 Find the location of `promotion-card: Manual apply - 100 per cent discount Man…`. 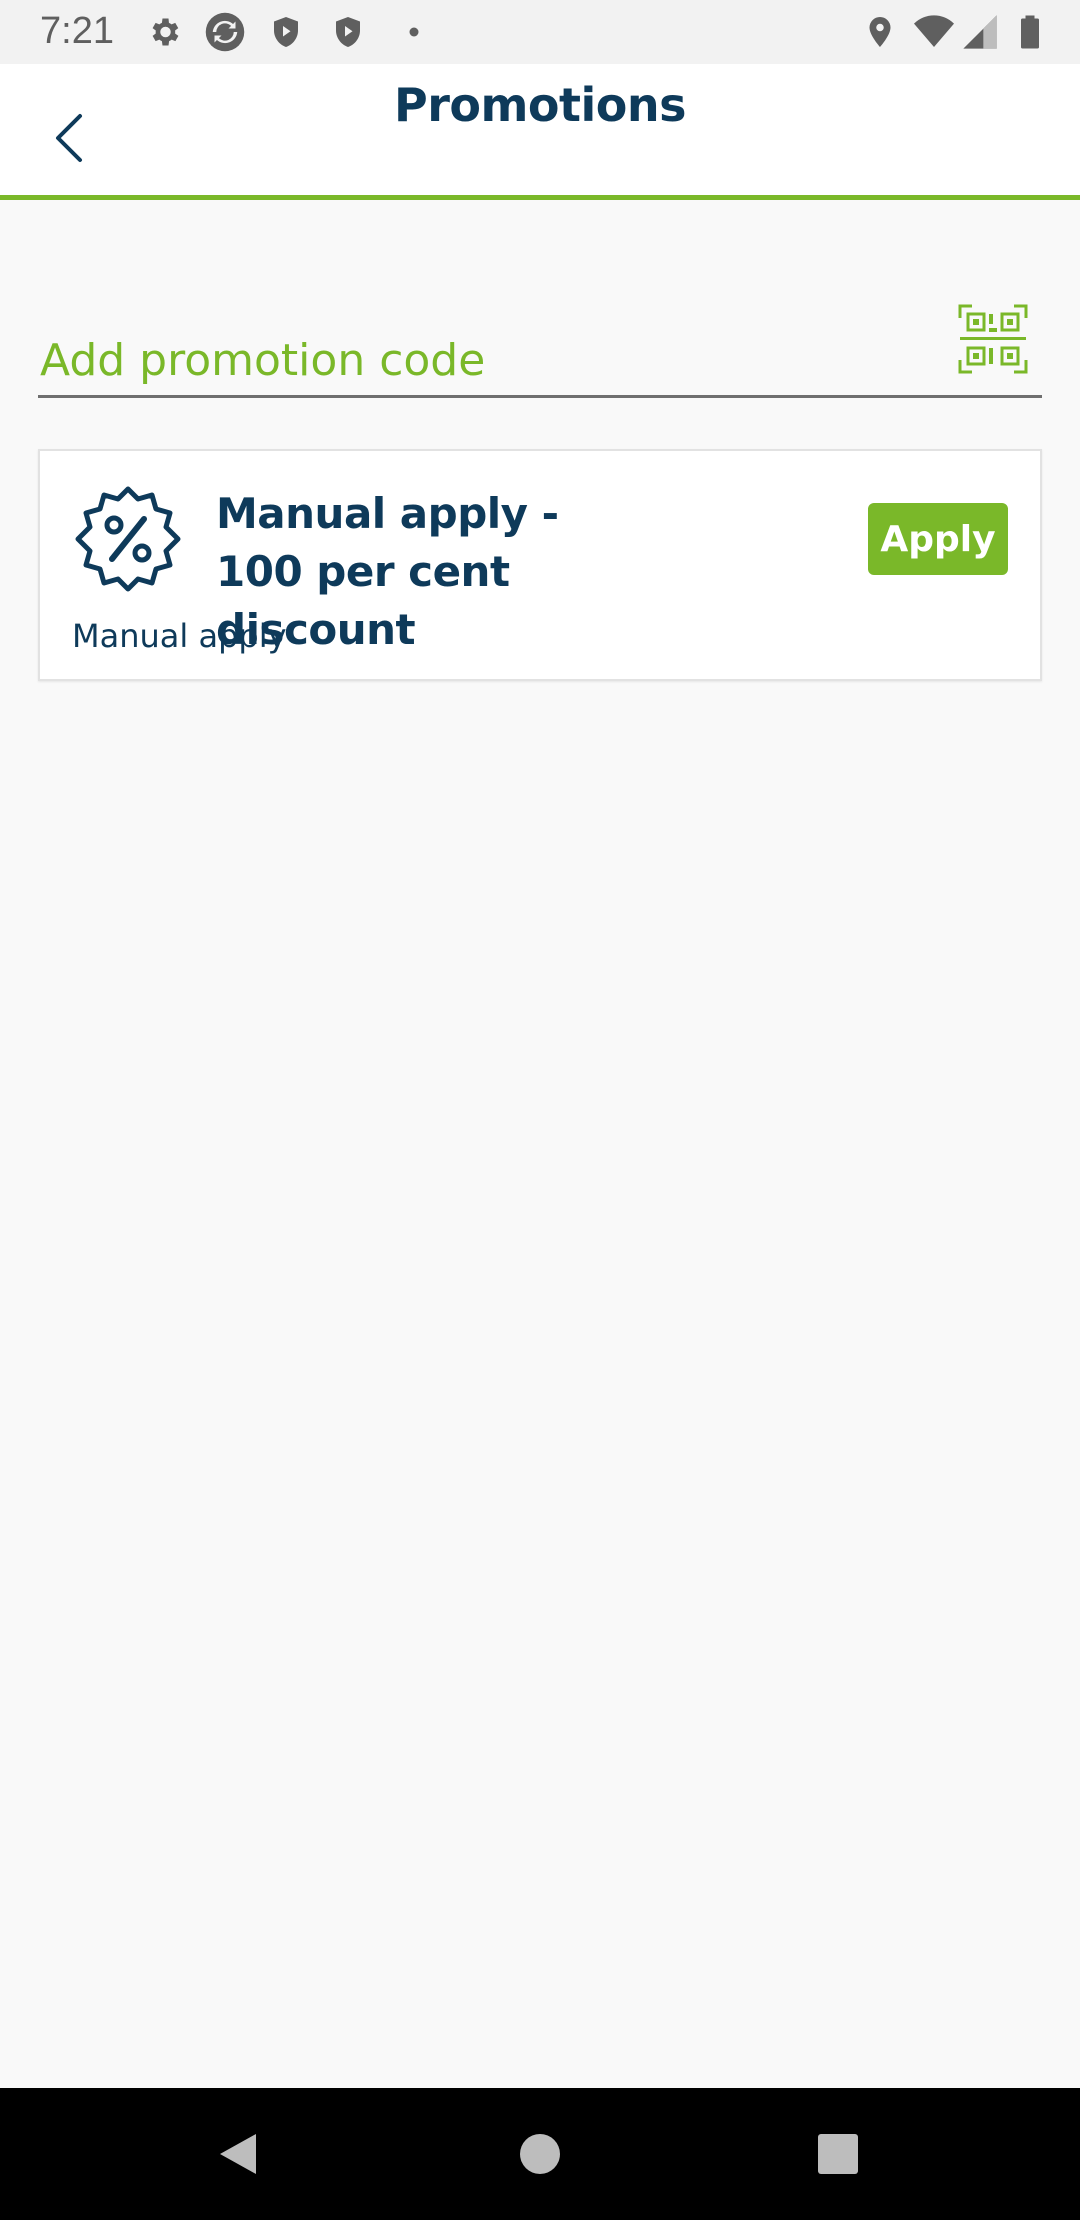

promotion-card: Manual apply - 100 per cent discount Man… is located at coordinates (540, 565).